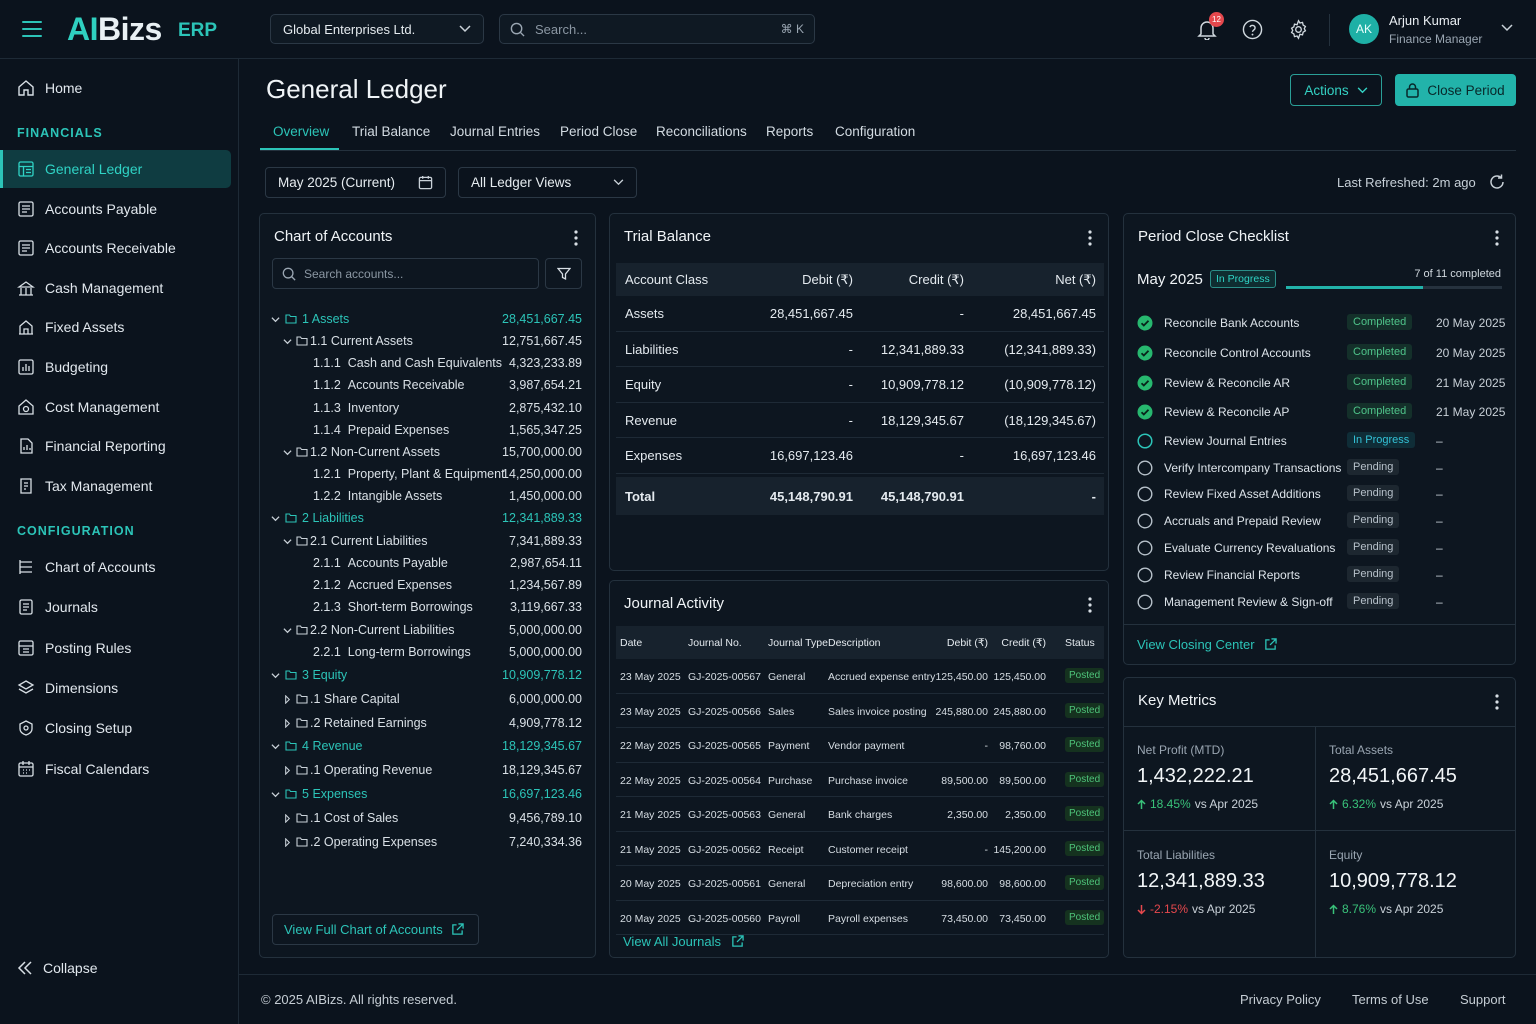 This screenshot has height=1024, width=1536. What do you see at coordinates (683, 941) in the screenshot?
I see `view-all-journals-link: View All Journals` at bounding box center [683, 941].